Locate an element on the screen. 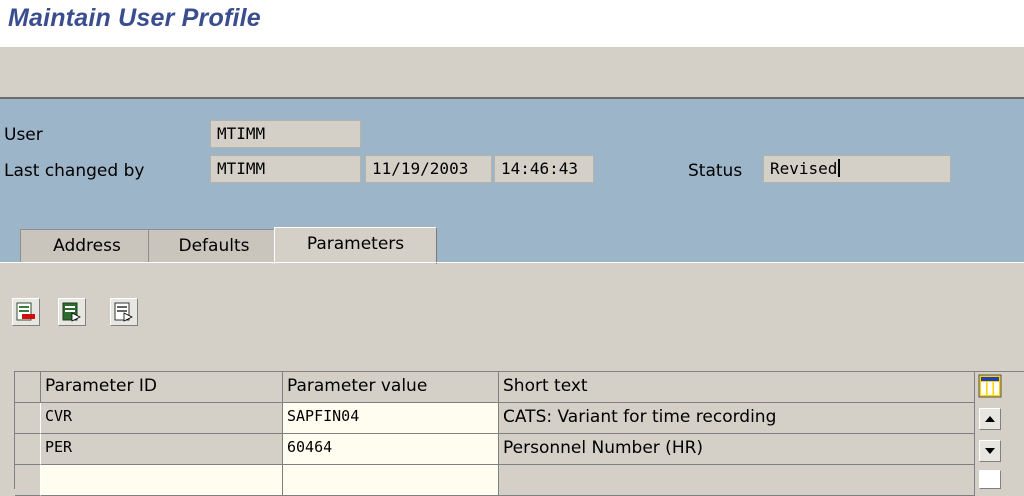 Image resolution: width=1024 pixels, height=496 pixels. last-changed-label: Last changed by is located at coordinates (74, 171).